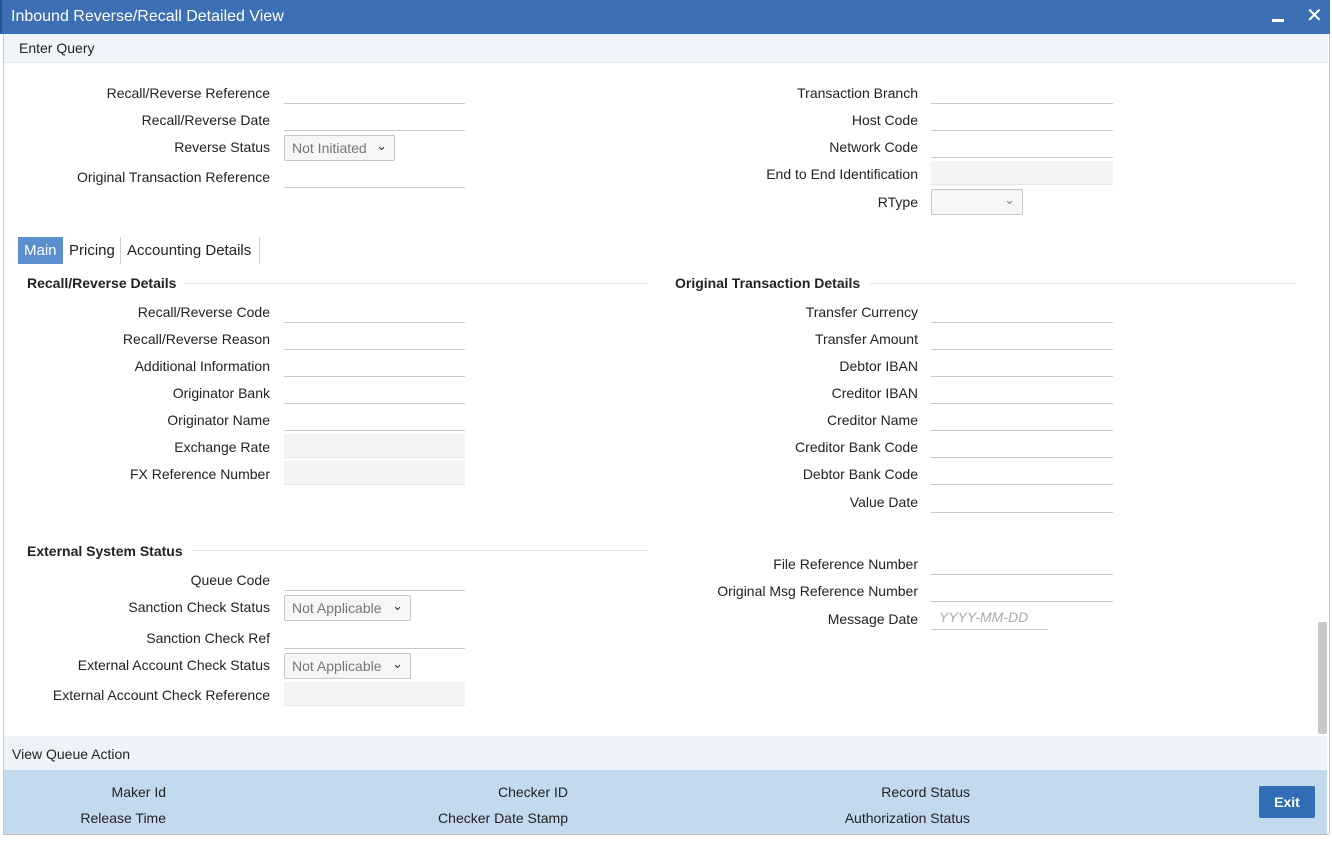  What do you see at coordinates (861, 312) in the screenshot?
I see `transfer-currency-label: Transfer Currency` at bounding box center [861, 312].